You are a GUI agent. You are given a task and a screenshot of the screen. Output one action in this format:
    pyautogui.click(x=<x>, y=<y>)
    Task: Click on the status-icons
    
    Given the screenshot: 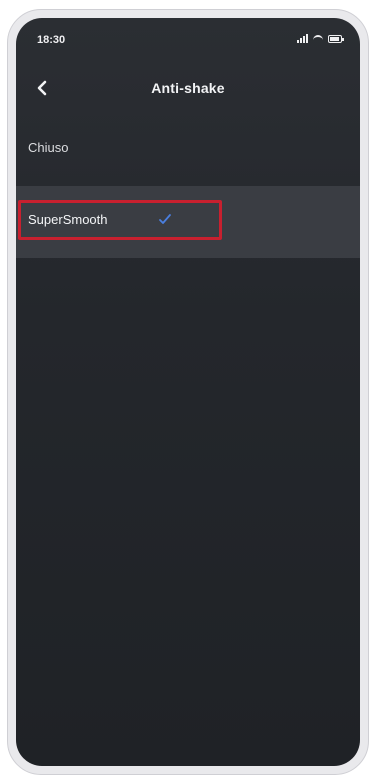 What is the action you would take?
    pyautogui.click(x=320, y=38)
    